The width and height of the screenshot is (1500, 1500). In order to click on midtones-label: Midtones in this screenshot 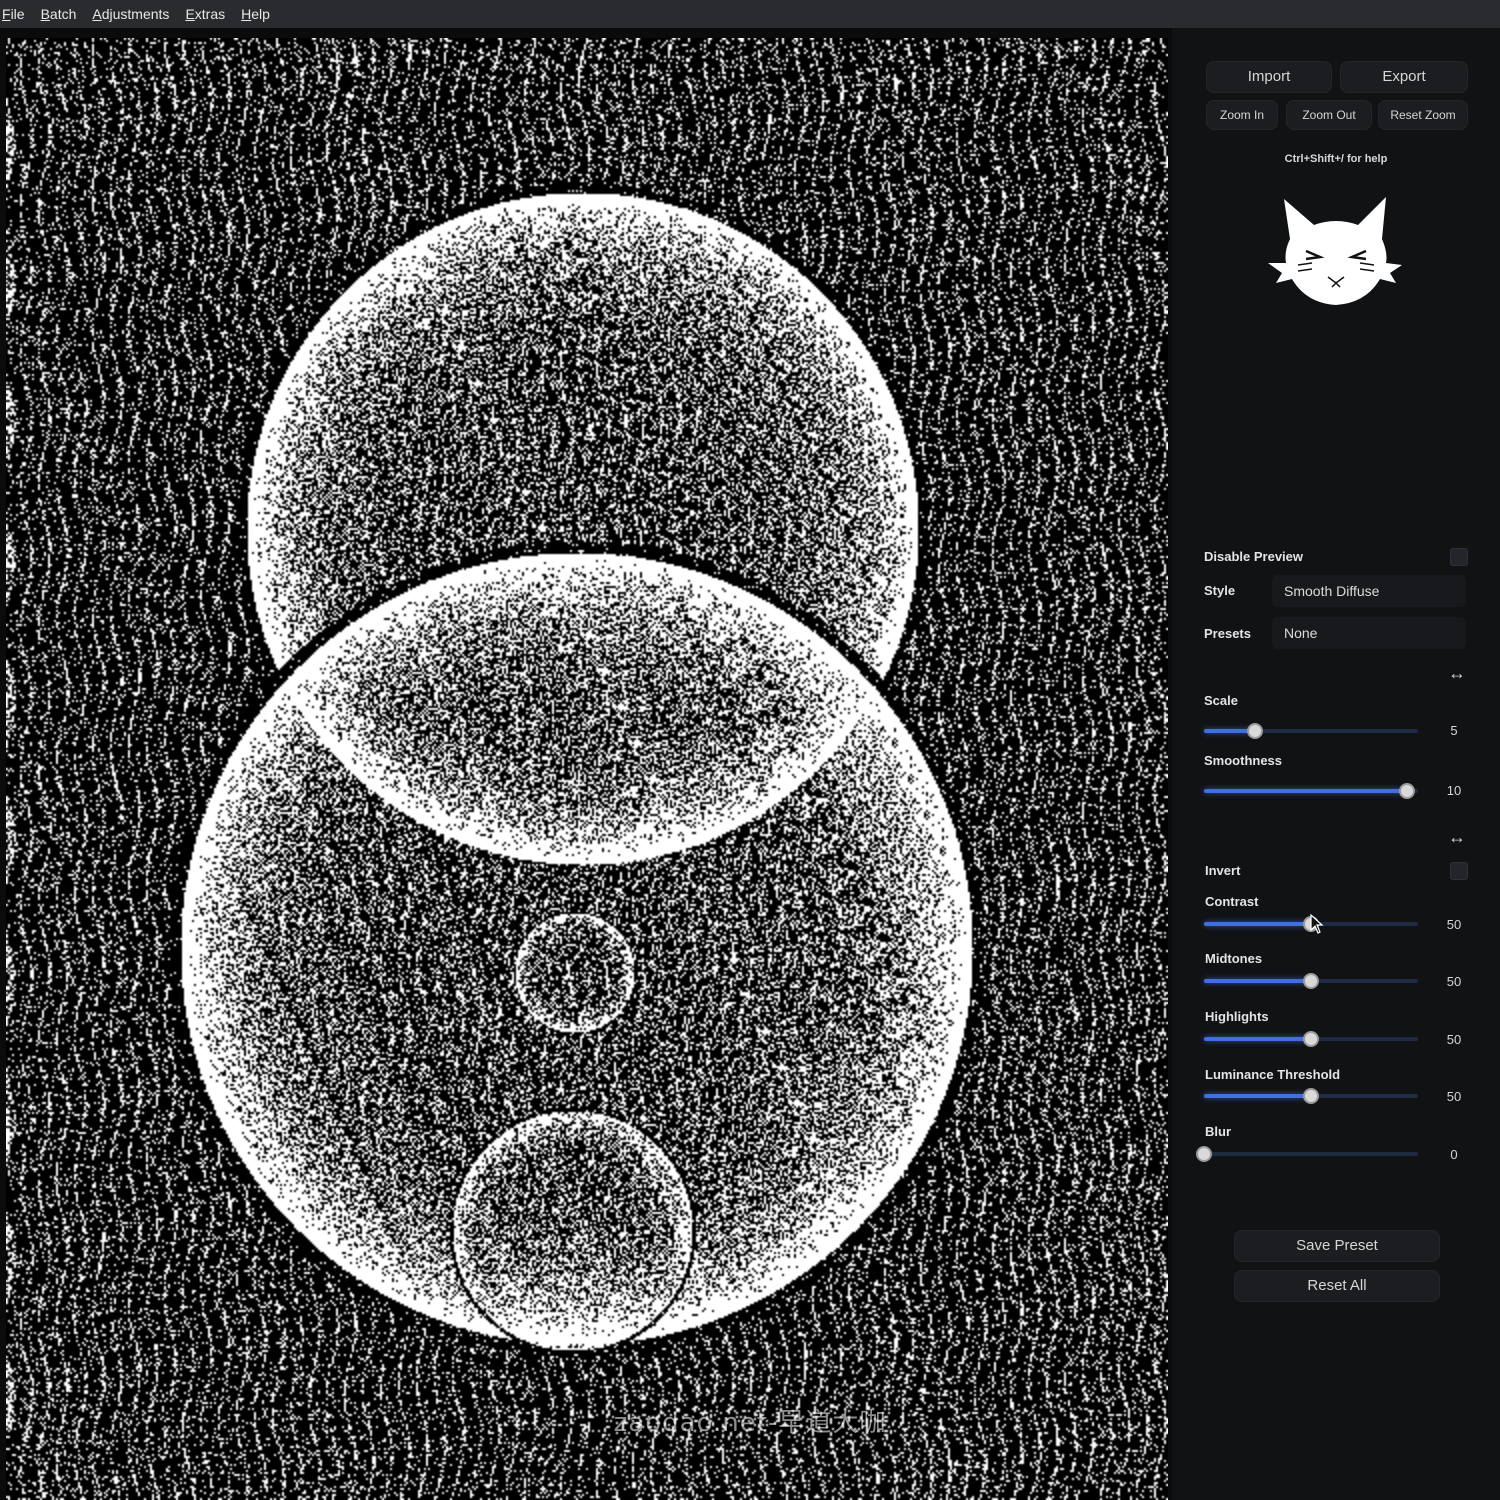, I will do `click(1234, 958)`.